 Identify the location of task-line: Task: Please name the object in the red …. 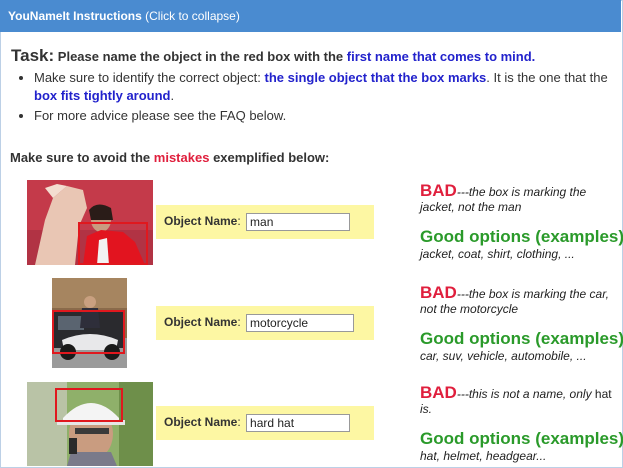
(273, 56).